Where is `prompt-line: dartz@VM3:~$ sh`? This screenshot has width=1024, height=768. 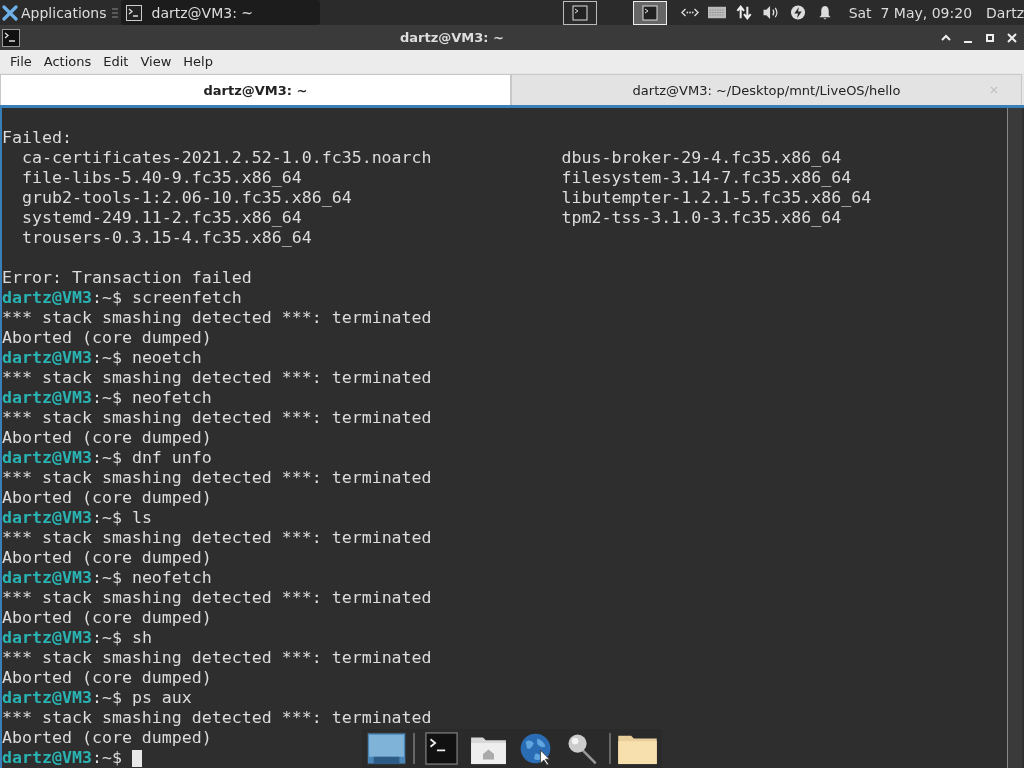 prompt-line: dartz@VM3:~$ sh is located at coordinates (77, 638).